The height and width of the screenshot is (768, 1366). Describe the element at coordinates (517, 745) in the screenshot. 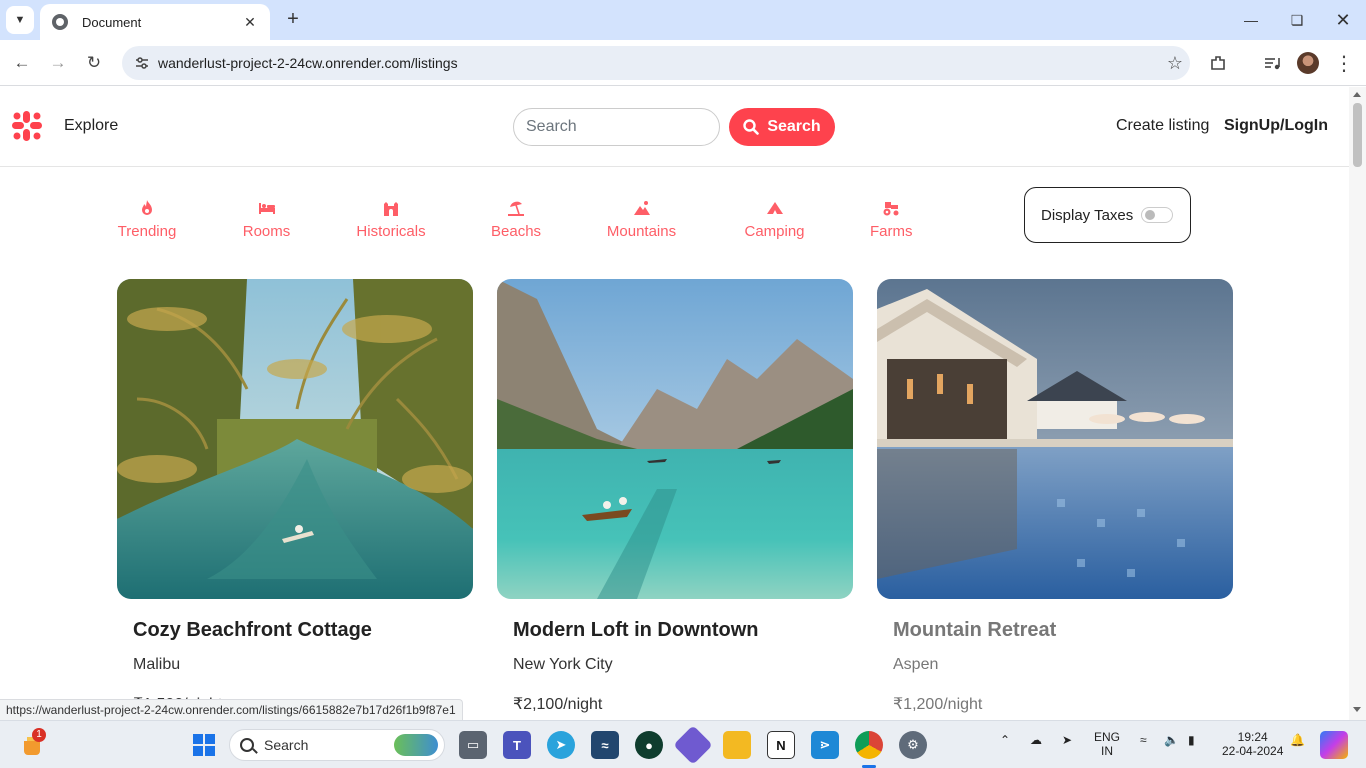

I see `teams-icon: T` at that location.